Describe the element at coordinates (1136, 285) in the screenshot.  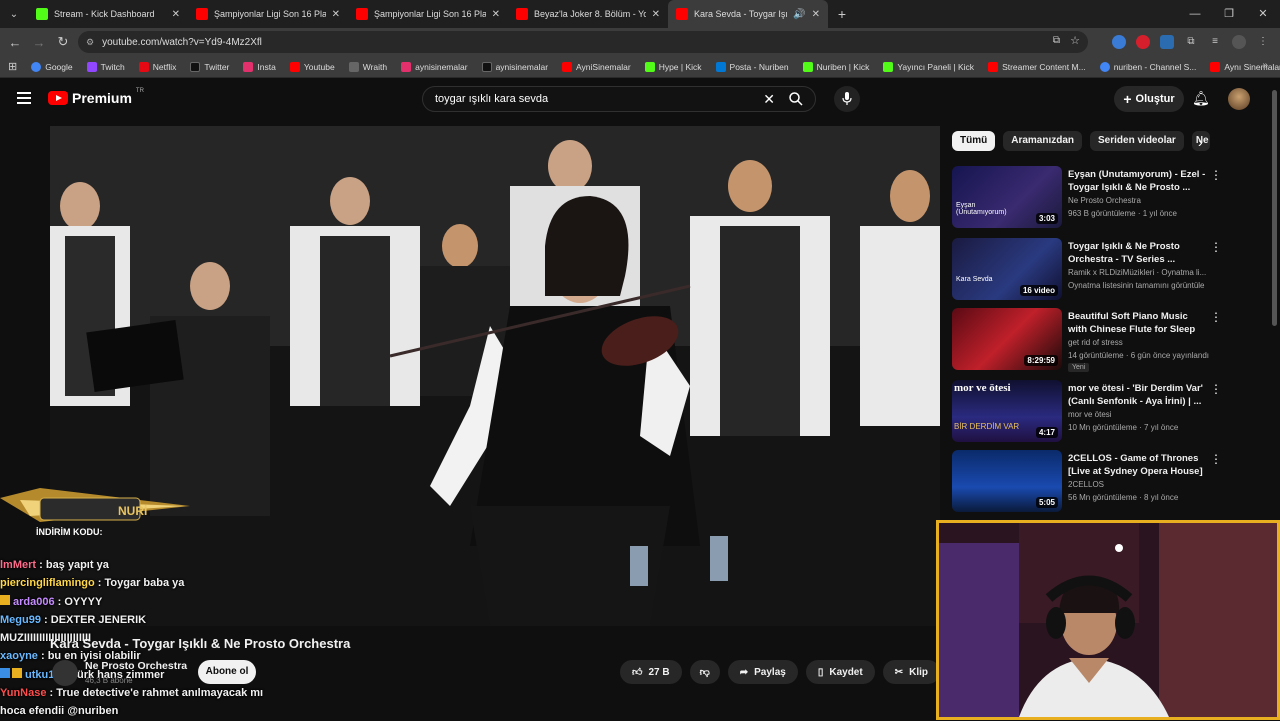
I see `view-full-playlist-link: Oynatma listesinin tamamını görüntüle` at that location.